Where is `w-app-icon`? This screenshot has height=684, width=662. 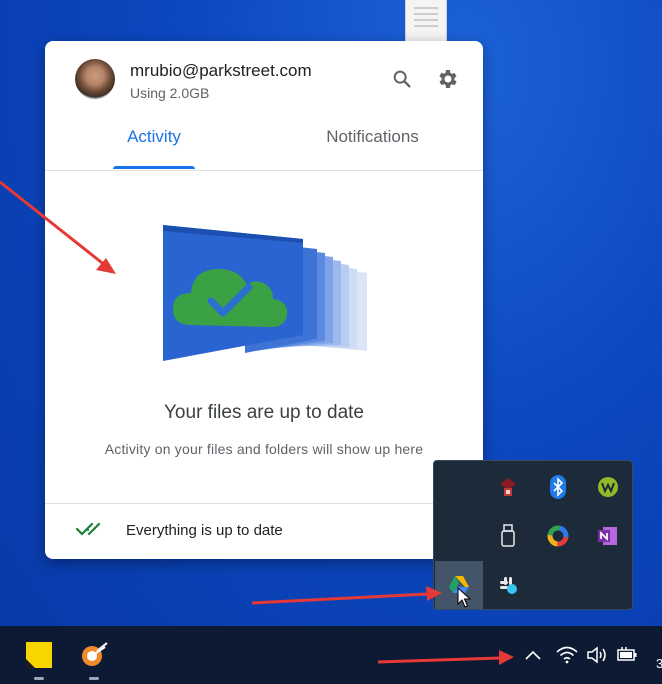
w-app-icon is located at coordinates (608, 487).